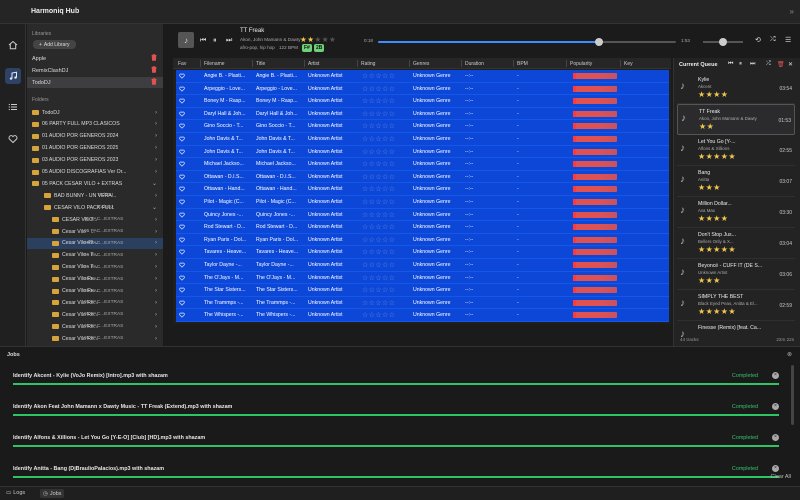 This screenshot has width=800, height=500. Describe the element at coordinates (95, 231) in the screenshot. I see `folder-item: Cesar Vilo - ... 05 PAC...EXTRAS ›` at that location.